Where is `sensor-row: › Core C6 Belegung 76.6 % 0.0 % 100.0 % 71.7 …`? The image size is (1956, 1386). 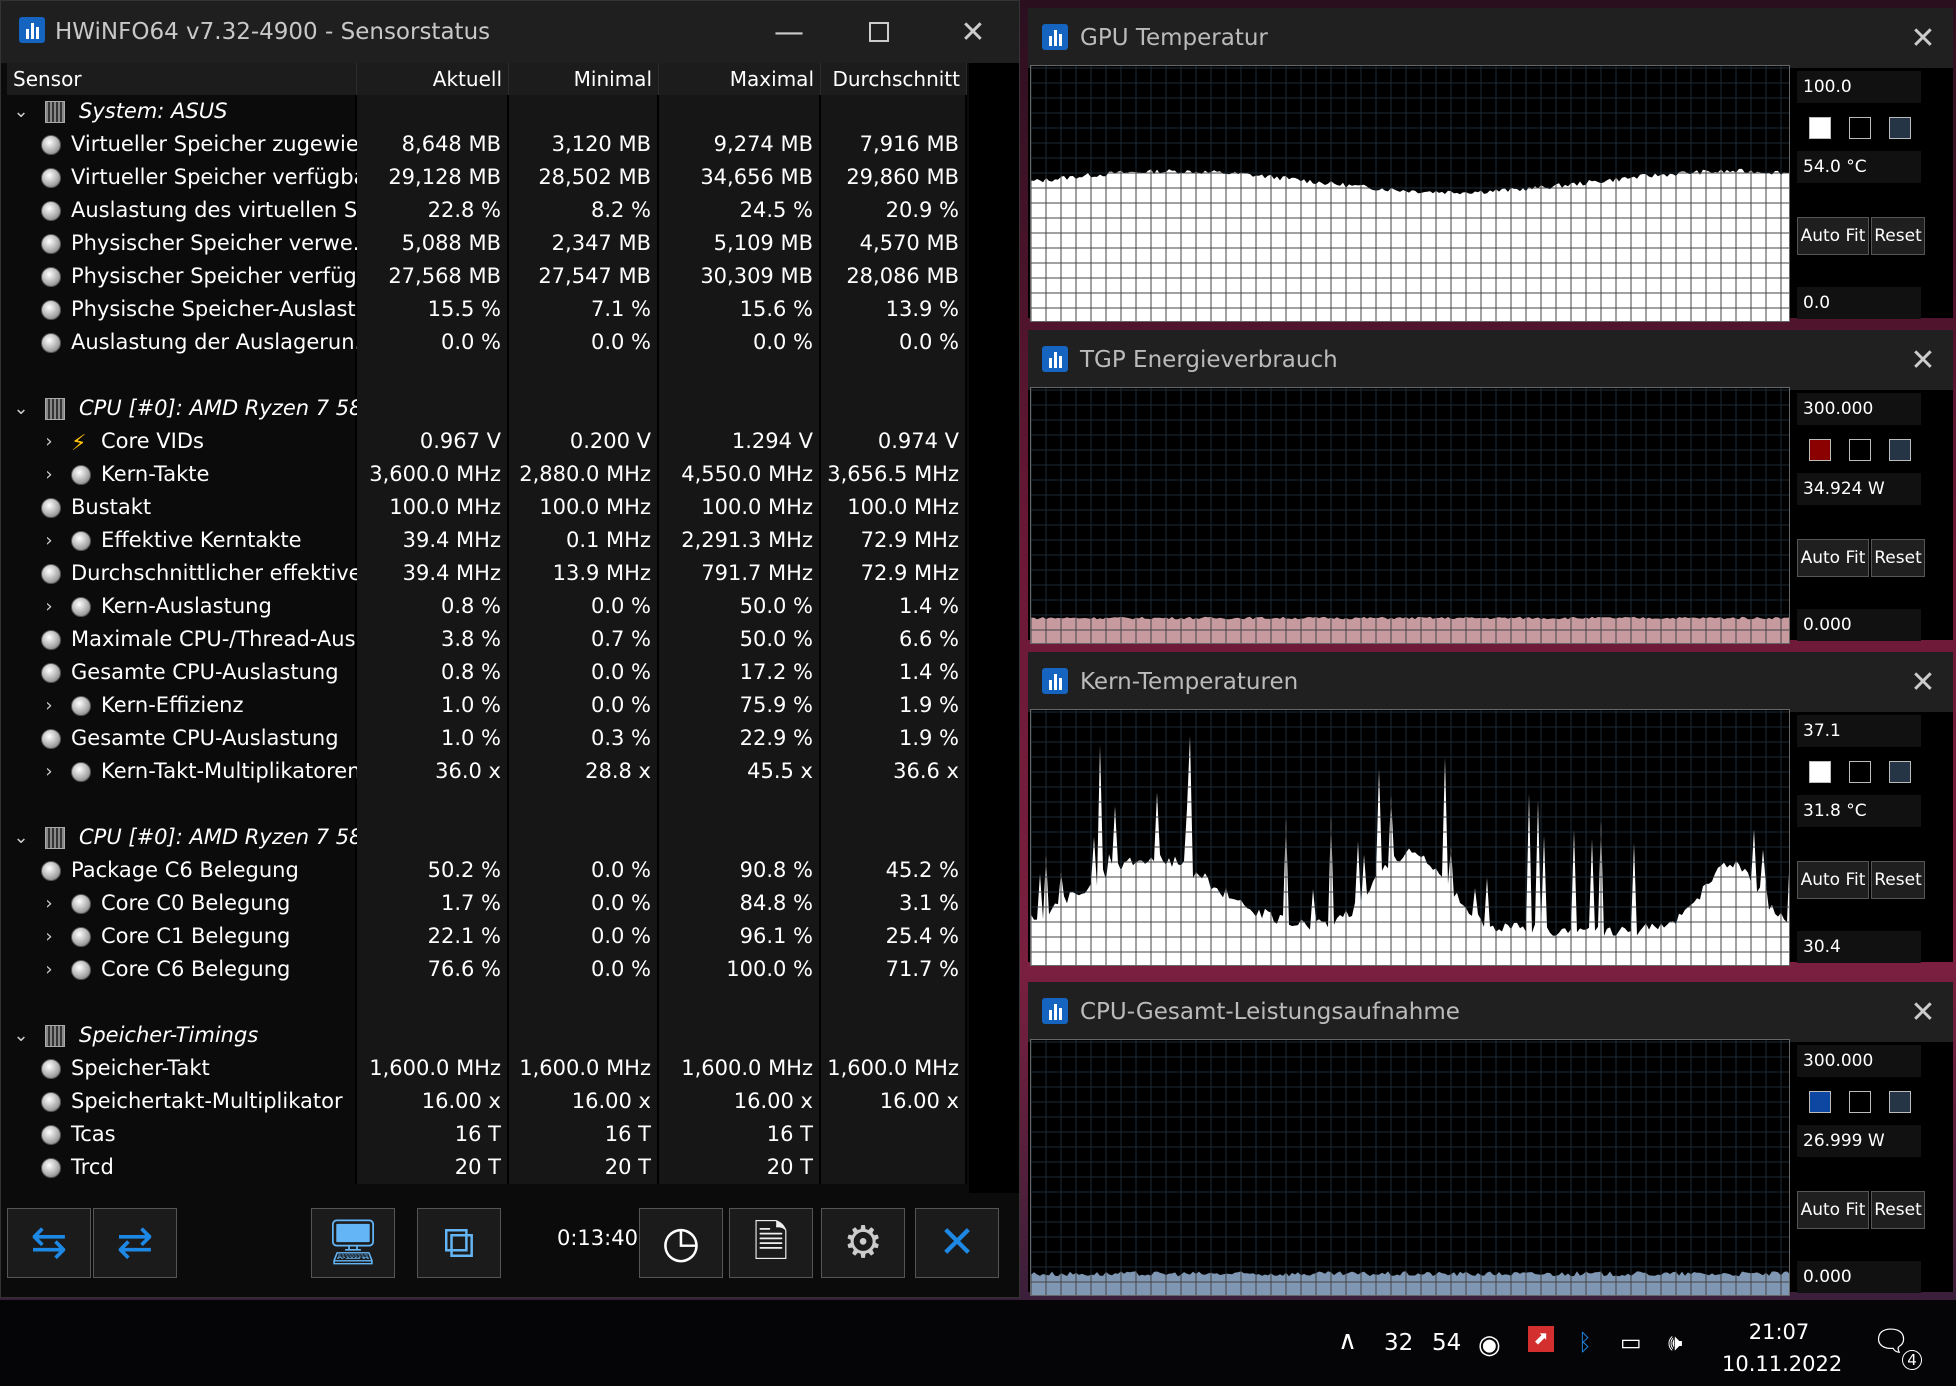
sensor-row: › Core C6 Belegung 76.6 % 0.0 % 100.0 % 71.7 … is located at coordinates (487, 969).